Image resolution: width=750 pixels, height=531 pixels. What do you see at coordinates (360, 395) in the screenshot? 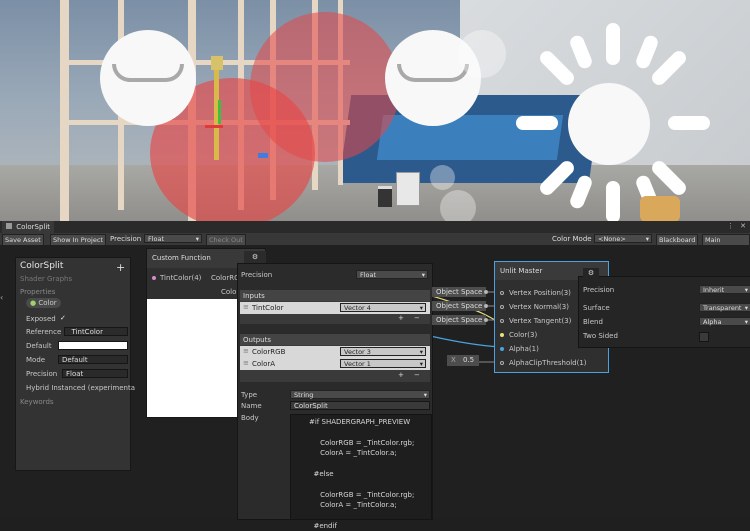
I see `type-dropdown: String` at bounding box center [360, 395].